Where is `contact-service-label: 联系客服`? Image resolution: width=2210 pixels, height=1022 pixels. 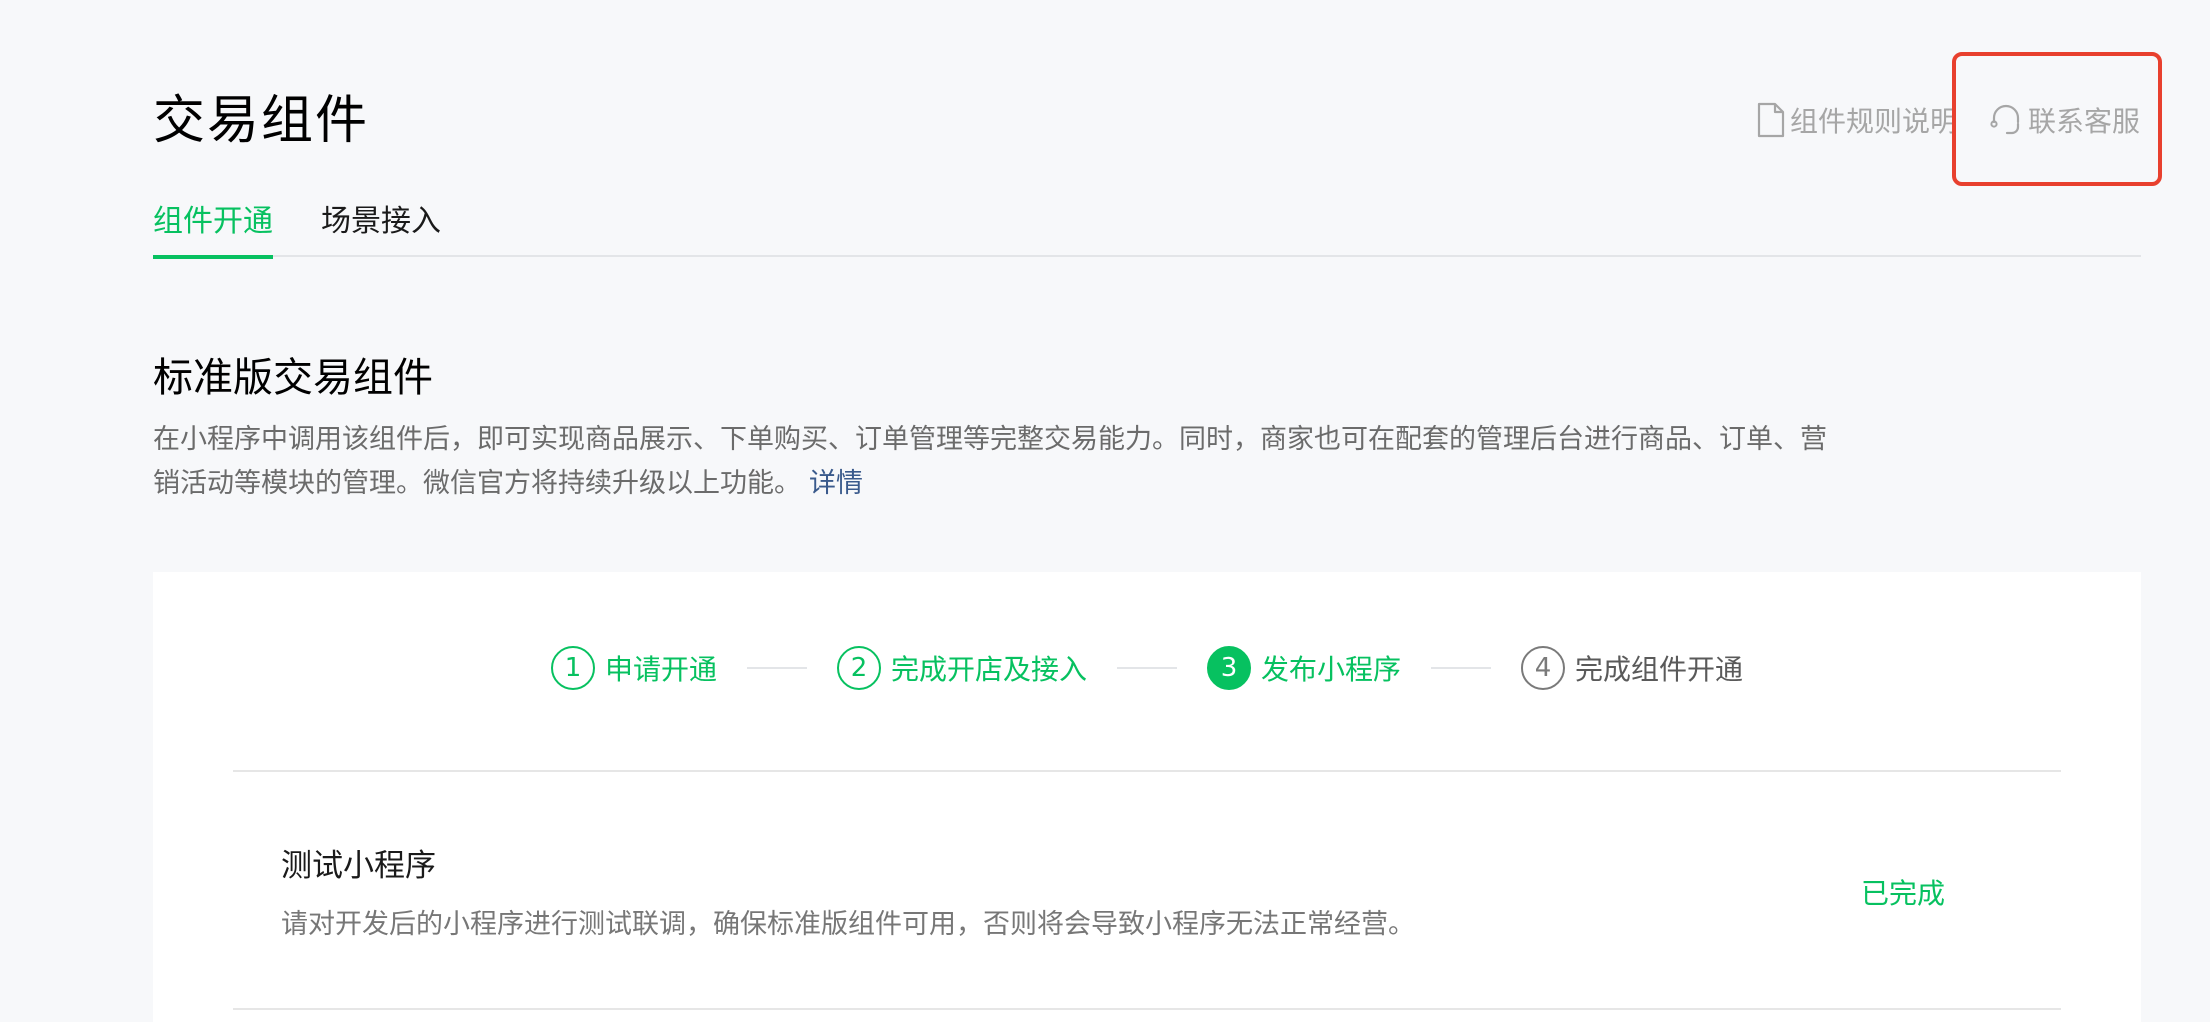
contact-service-label: 联系客服 is located at coordinates (2083, 121).